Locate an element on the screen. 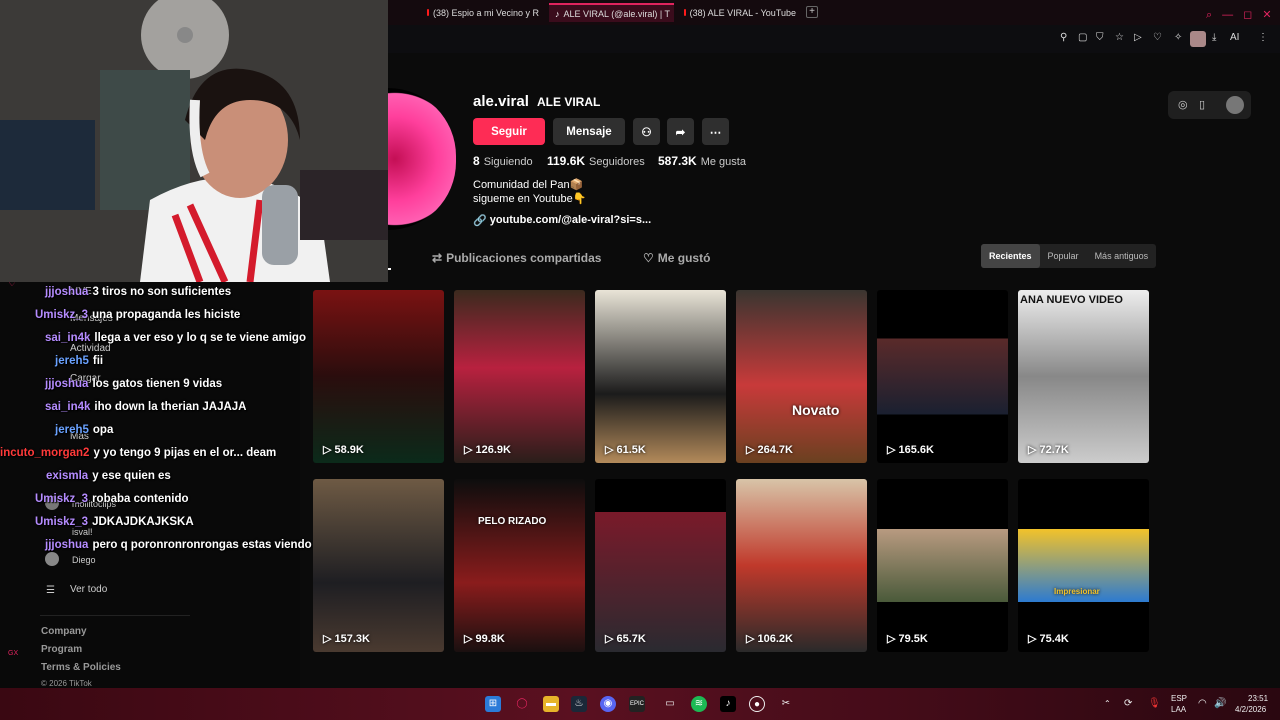  new-tab-button: + is located at coordinates (812, 12).